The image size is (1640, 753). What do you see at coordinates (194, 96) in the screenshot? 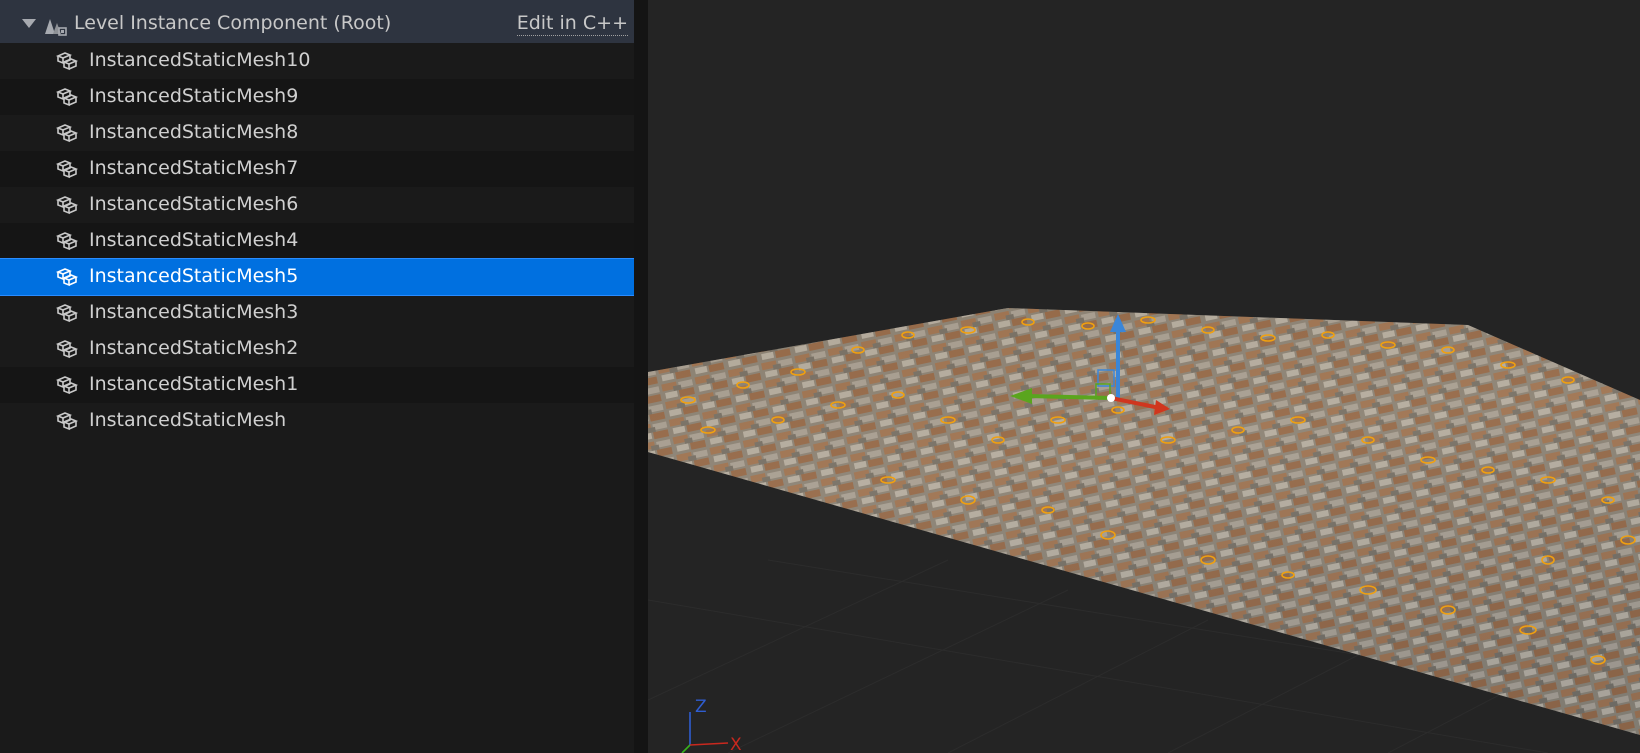
I see `tree-row-label: InstancedStaticMesh9` at bounding box center [194, 96].